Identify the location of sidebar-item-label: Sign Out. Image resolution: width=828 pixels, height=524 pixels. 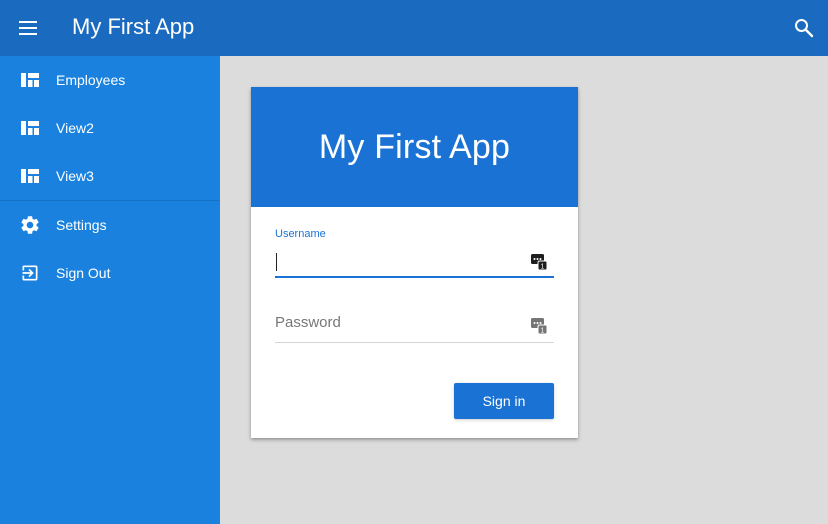
(83, 273).